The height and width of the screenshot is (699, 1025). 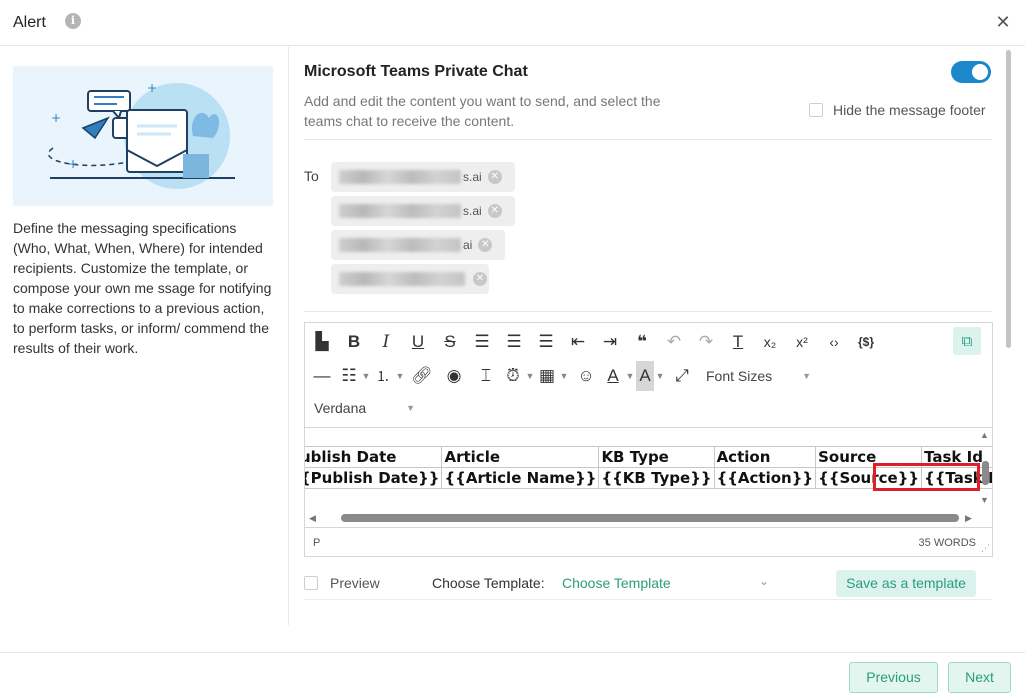 What do you see at coordinates (547, 376) in the screenshot?
I see `table-icon: ▦` at bounding box center [547, 376].